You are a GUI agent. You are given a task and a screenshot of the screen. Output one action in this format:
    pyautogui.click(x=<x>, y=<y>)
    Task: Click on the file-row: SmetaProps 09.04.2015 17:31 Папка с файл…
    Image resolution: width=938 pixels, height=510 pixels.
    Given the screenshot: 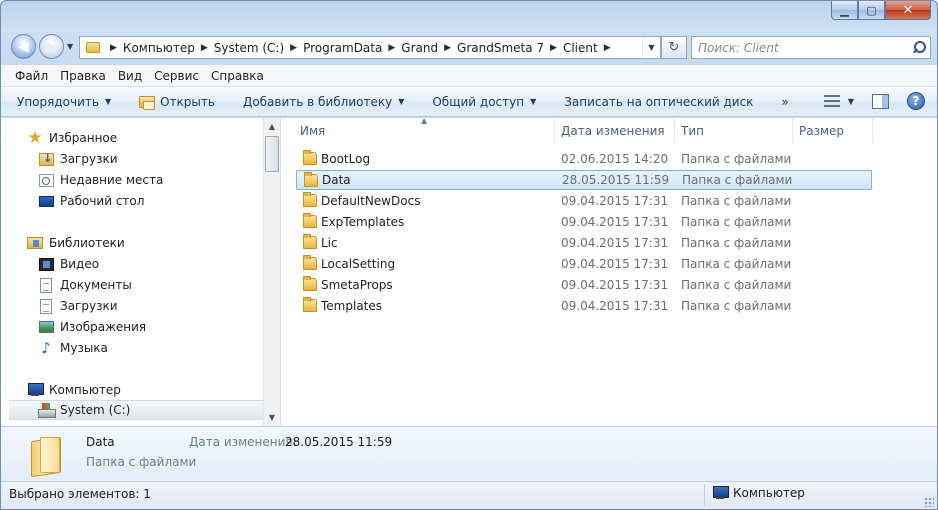 What is the action you would take?
    pyautogui.click(x=584, y=285)
    